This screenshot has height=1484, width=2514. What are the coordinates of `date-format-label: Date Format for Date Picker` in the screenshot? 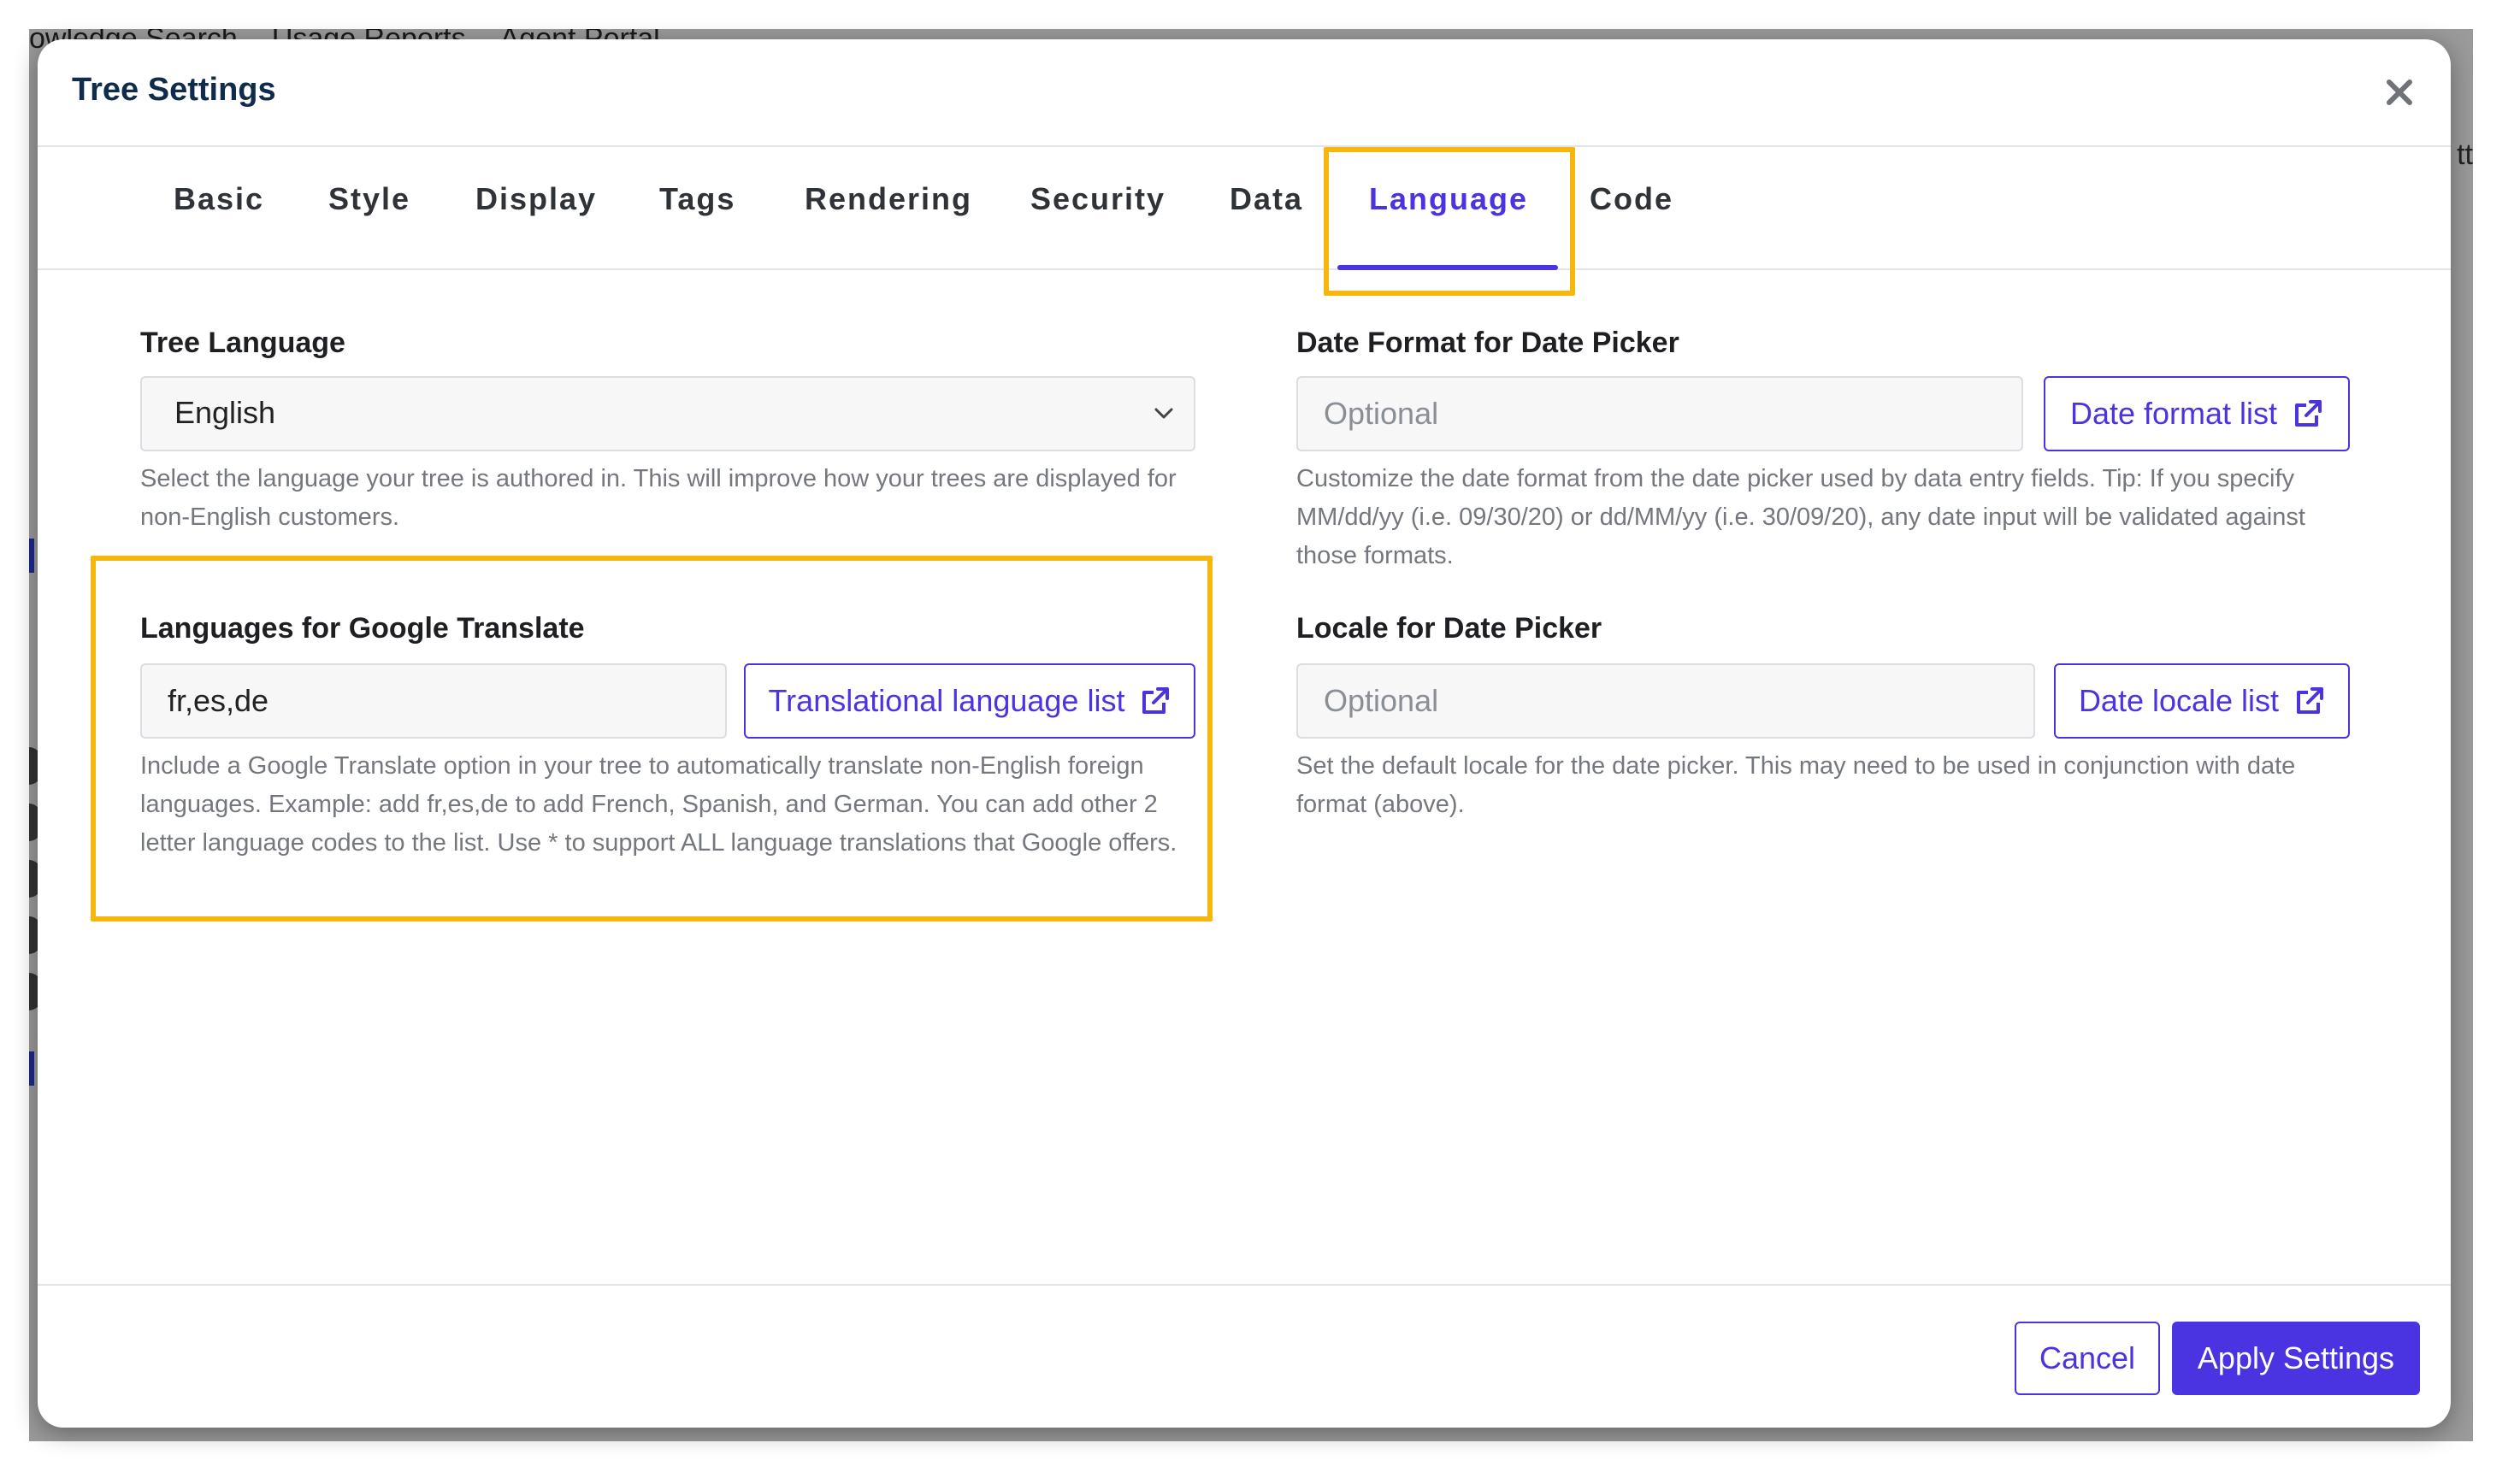 It's located at (1488, 343).